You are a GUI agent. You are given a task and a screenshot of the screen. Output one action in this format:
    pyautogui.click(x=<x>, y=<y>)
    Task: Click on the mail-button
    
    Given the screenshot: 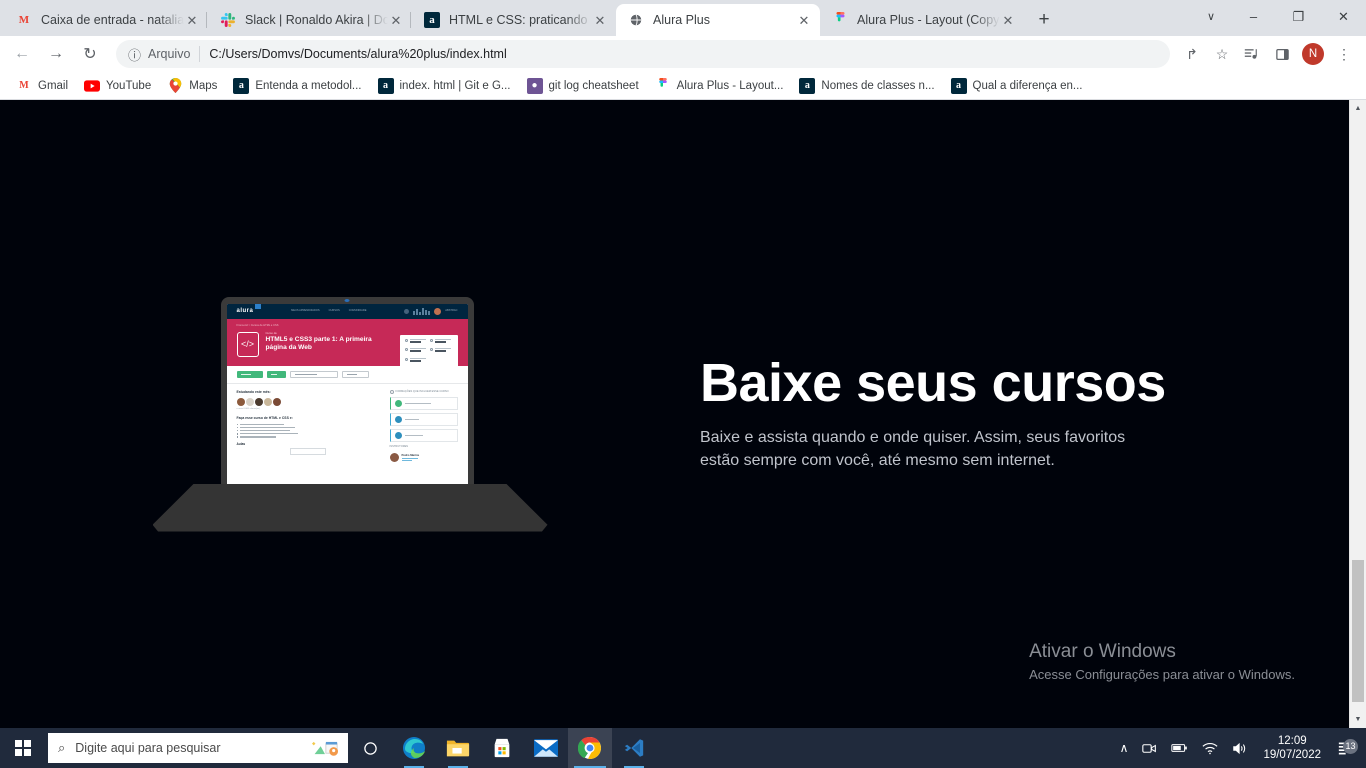 What is the action you would take?
    pyautogui.click(x=546, y=748)
    